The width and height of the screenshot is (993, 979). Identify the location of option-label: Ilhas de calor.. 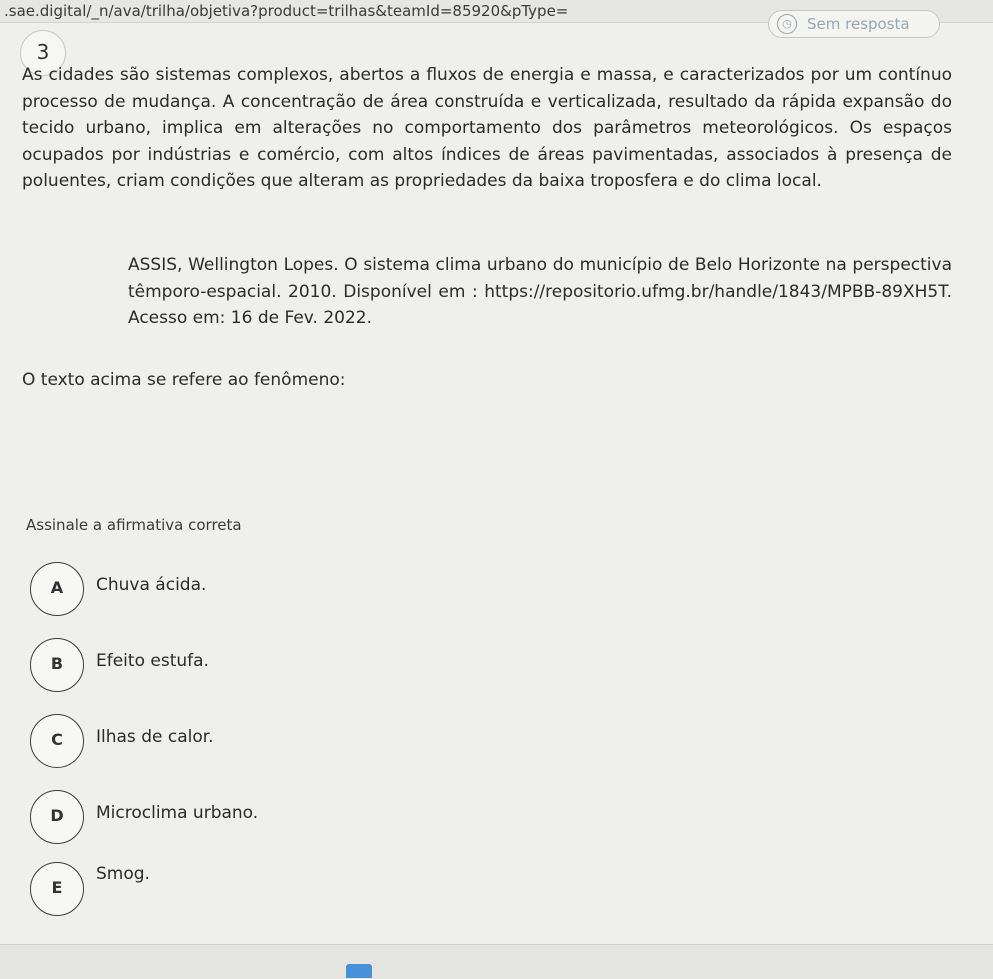
(155, 737).